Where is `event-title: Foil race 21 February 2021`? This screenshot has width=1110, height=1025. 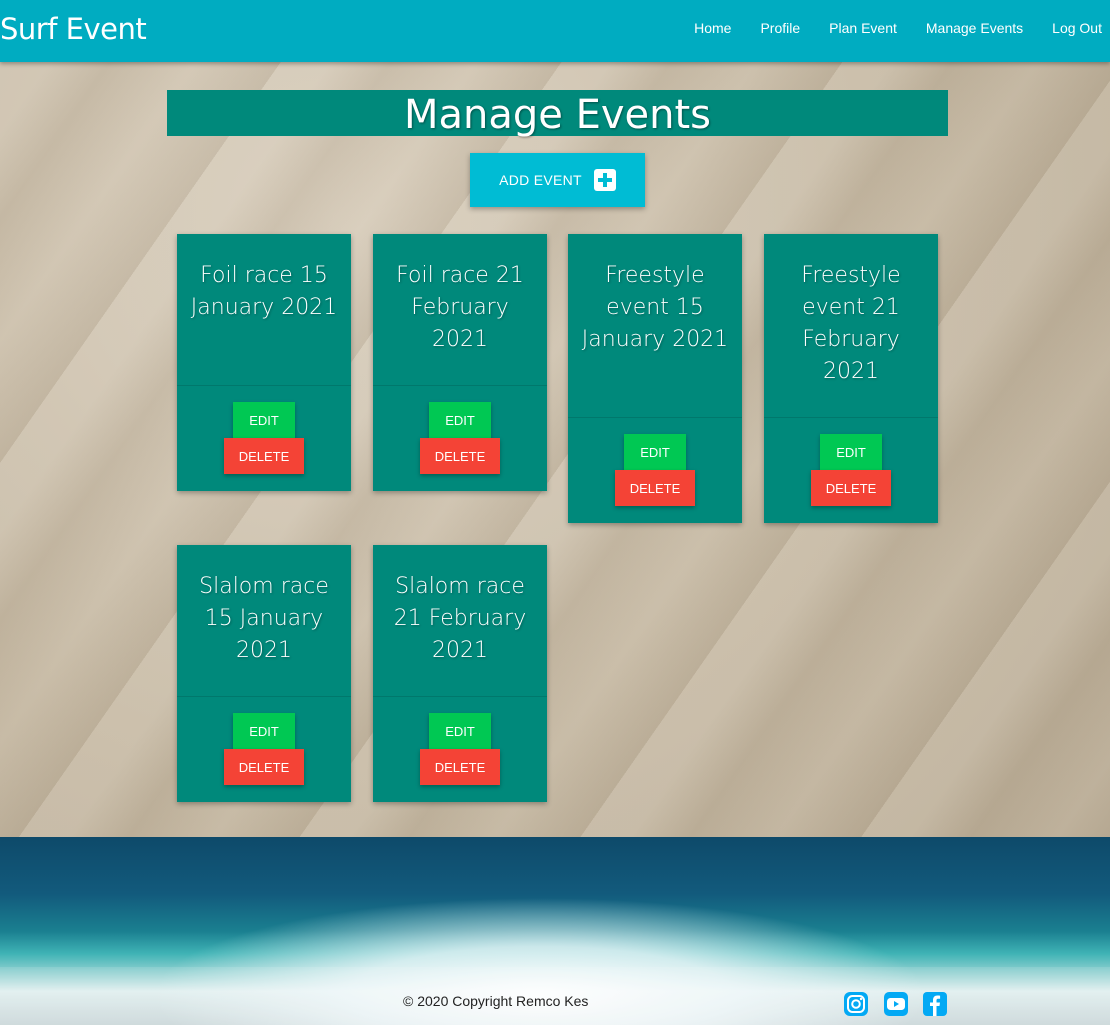
event-title: Foil race 21 February 2021 is located at coordinates (460, 295).